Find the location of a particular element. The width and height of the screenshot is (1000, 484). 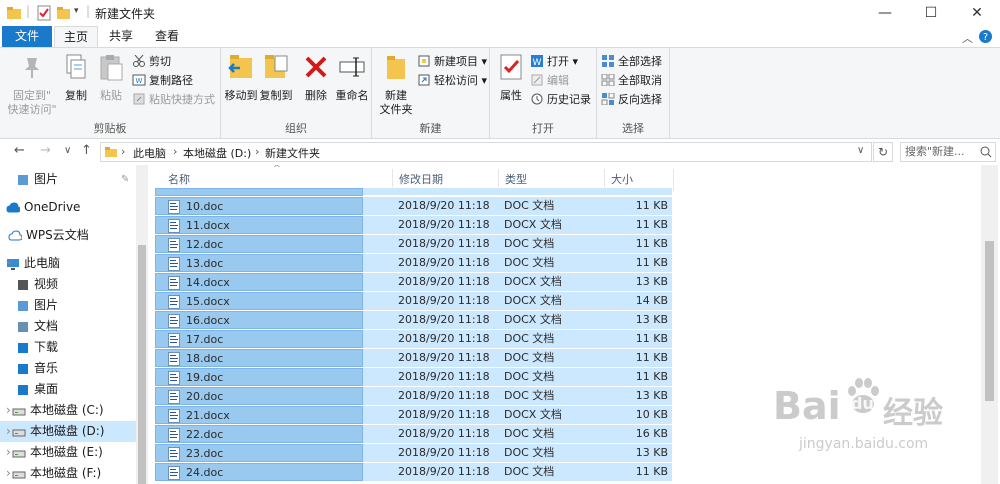

help-icon: ? is located at coordinates (985, 36).